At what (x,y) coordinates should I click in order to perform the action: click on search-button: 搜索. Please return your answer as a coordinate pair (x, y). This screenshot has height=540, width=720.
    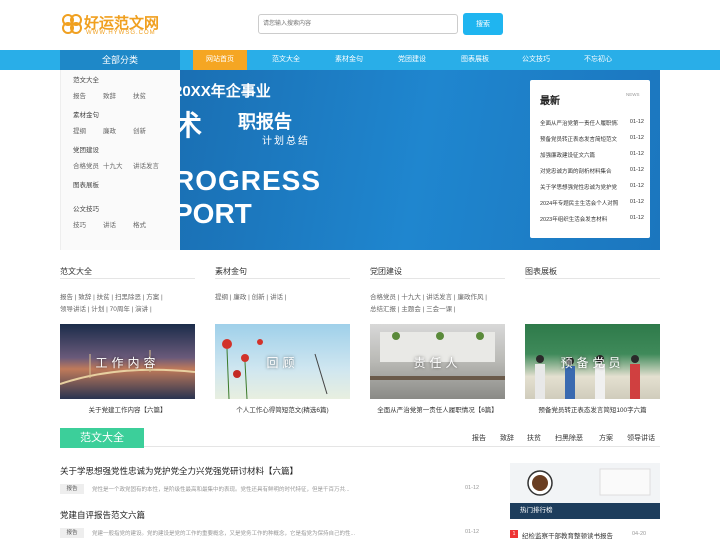
    Looking at the image, I should click on (483, 24).